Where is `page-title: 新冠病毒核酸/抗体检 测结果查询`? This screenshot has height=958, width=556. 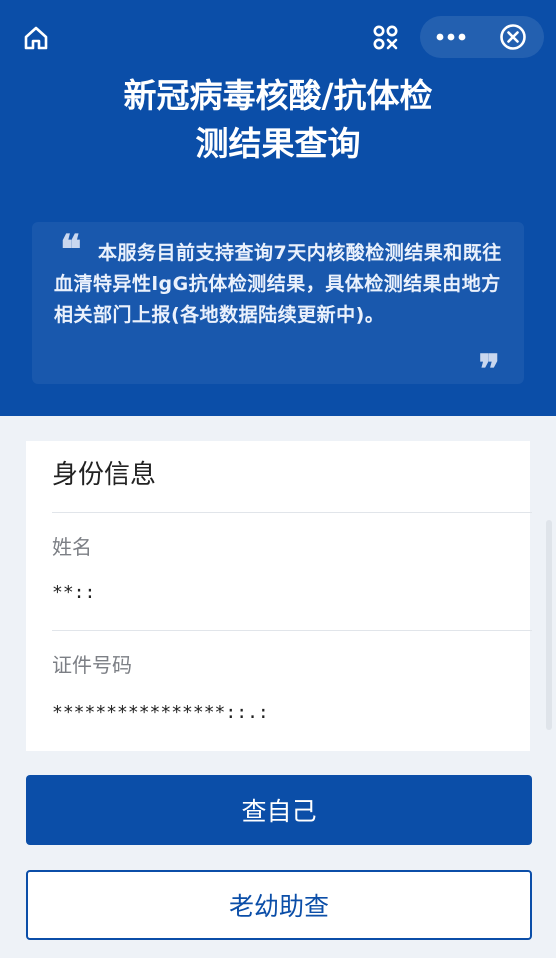
page-title: 新冠病毒核酸/抗体检 测结果查询 is located at coordinates (278, 120).